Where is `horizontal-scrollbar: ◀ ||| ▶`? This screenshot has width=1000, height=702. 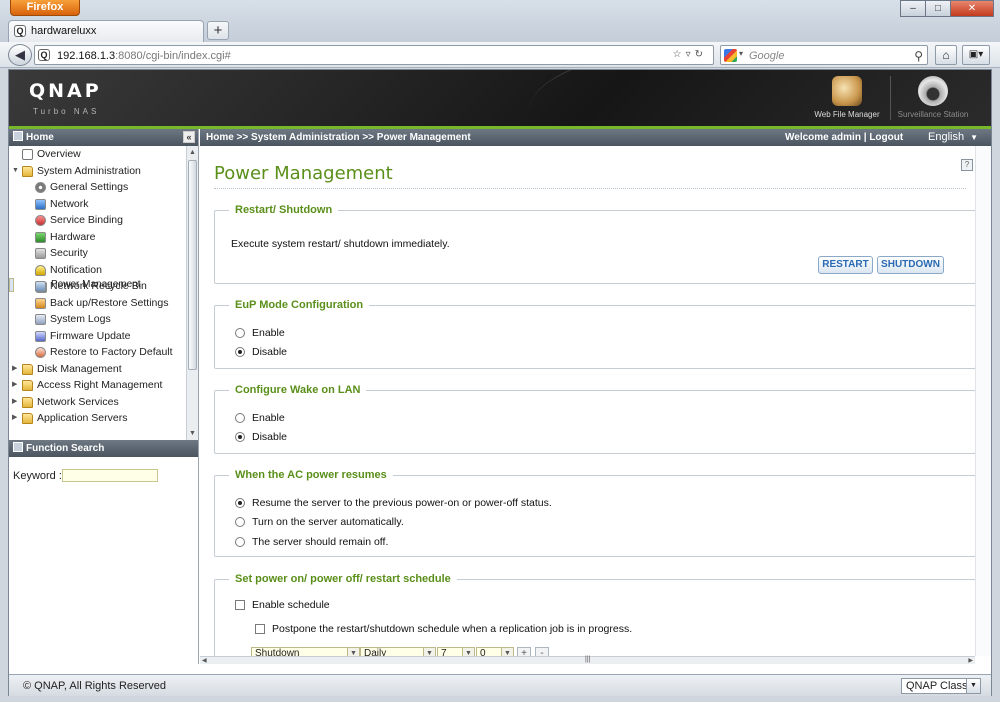 horizontal-scrollbar: ◀ ||| ▶ is located at coordinates (587, 660).